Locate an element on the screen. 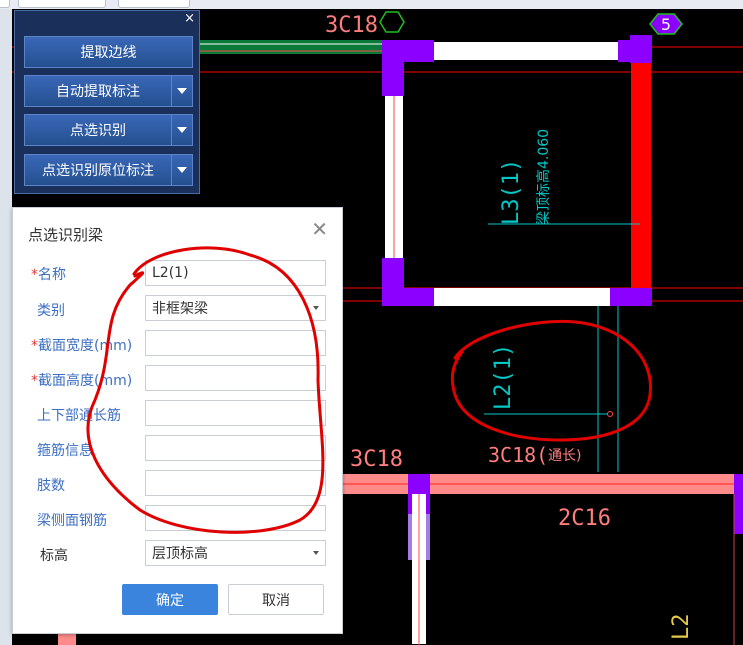 The image size is (743, 645). axis-marker is located at coordinates (392, 22).